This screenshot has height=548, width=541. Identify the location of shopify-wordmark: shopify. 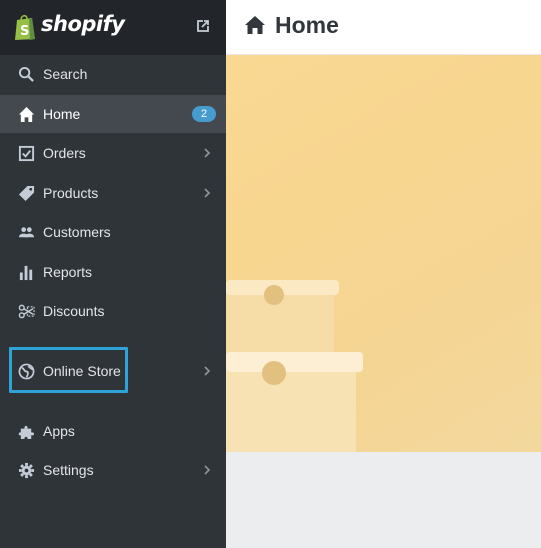
(83, 24).